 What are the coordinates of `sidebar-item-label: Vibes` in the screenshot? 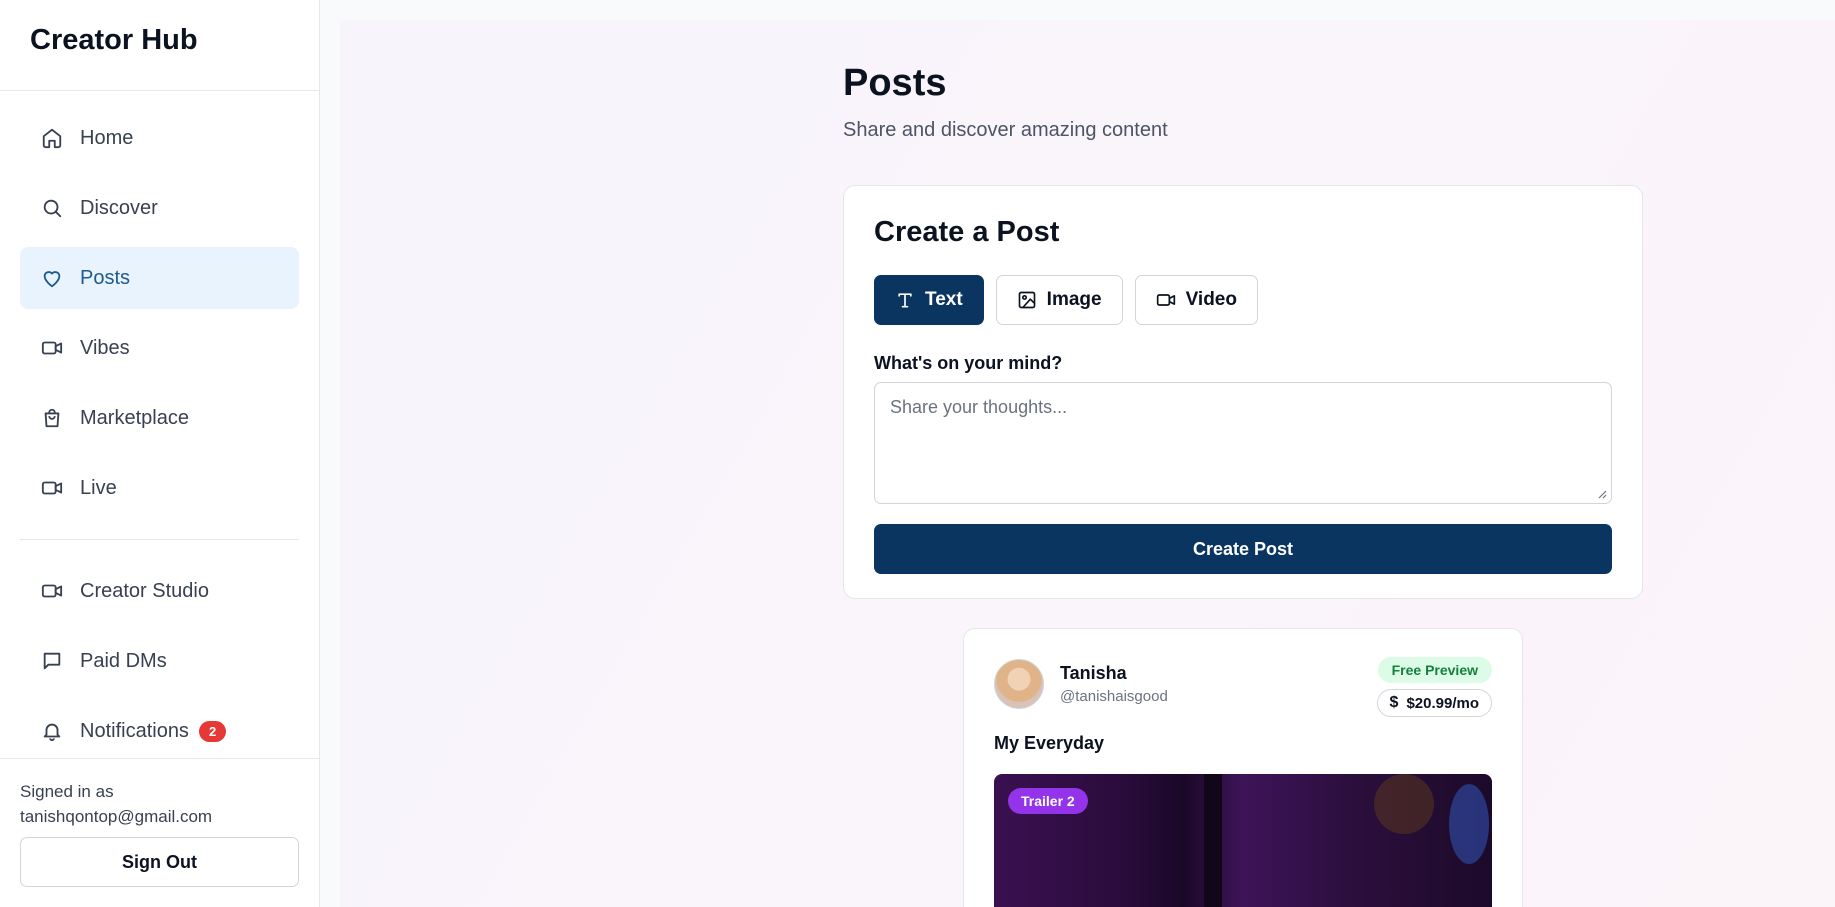 It's located at (105, 347).